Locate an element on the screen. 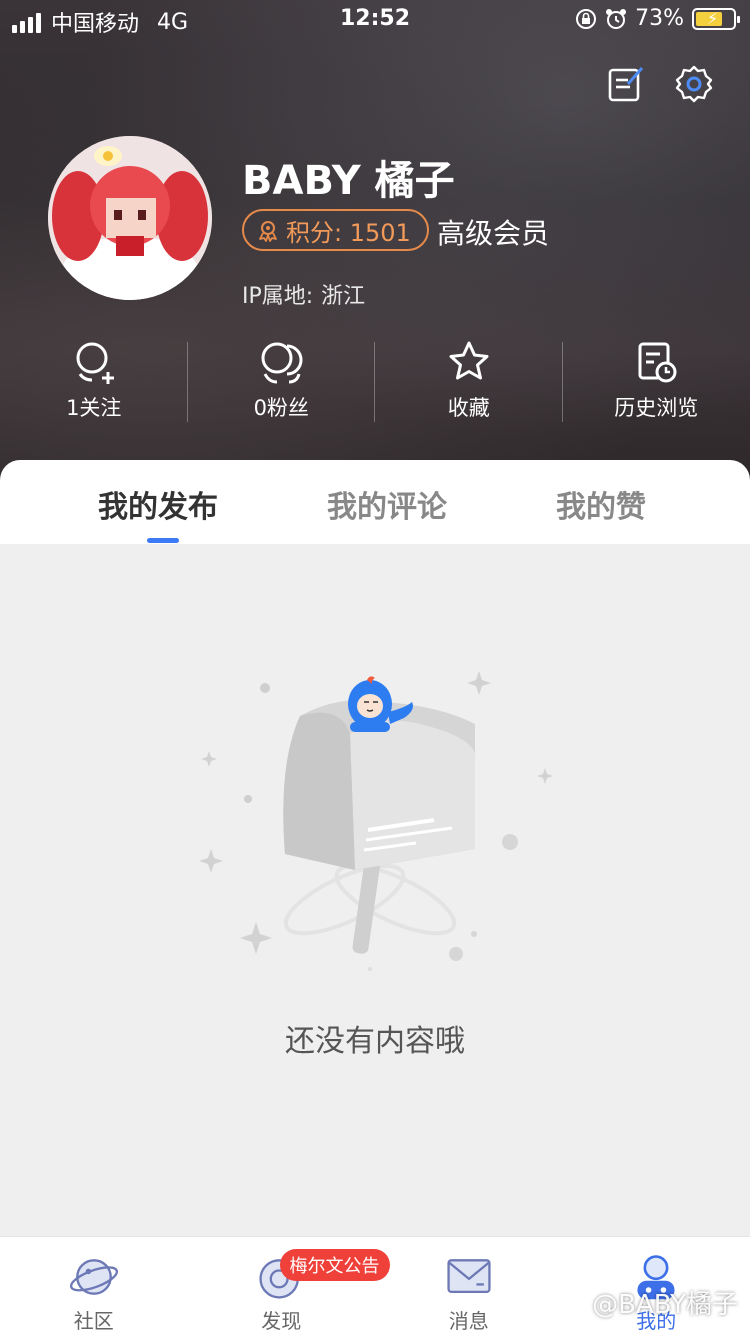  ip-value: 浙江 is located at coordinates (343, 296).